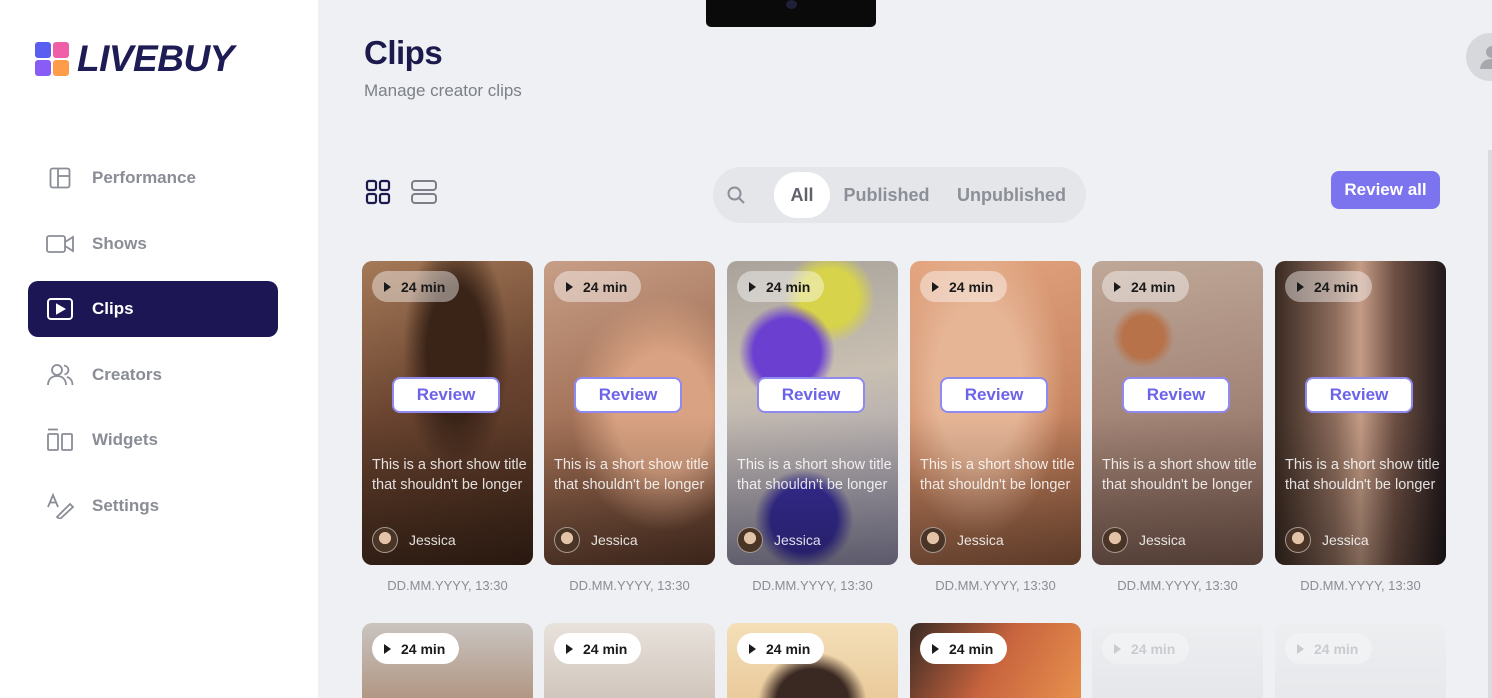  I want to click on sidebar-item-label: Shows, so click(119, 243).